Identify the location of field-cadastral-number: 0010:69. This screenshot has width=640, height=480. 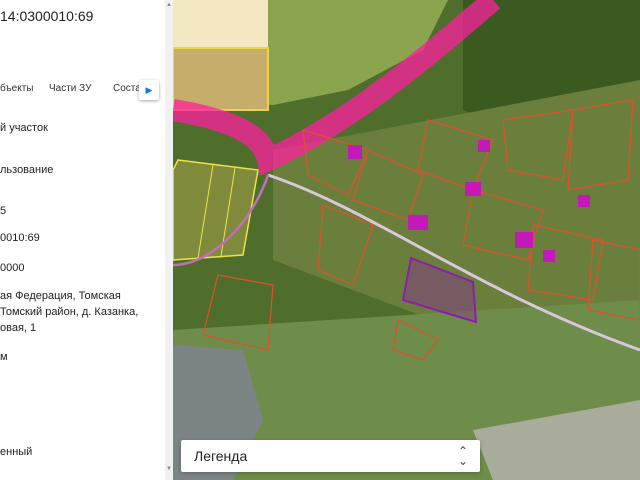
(20, 238).